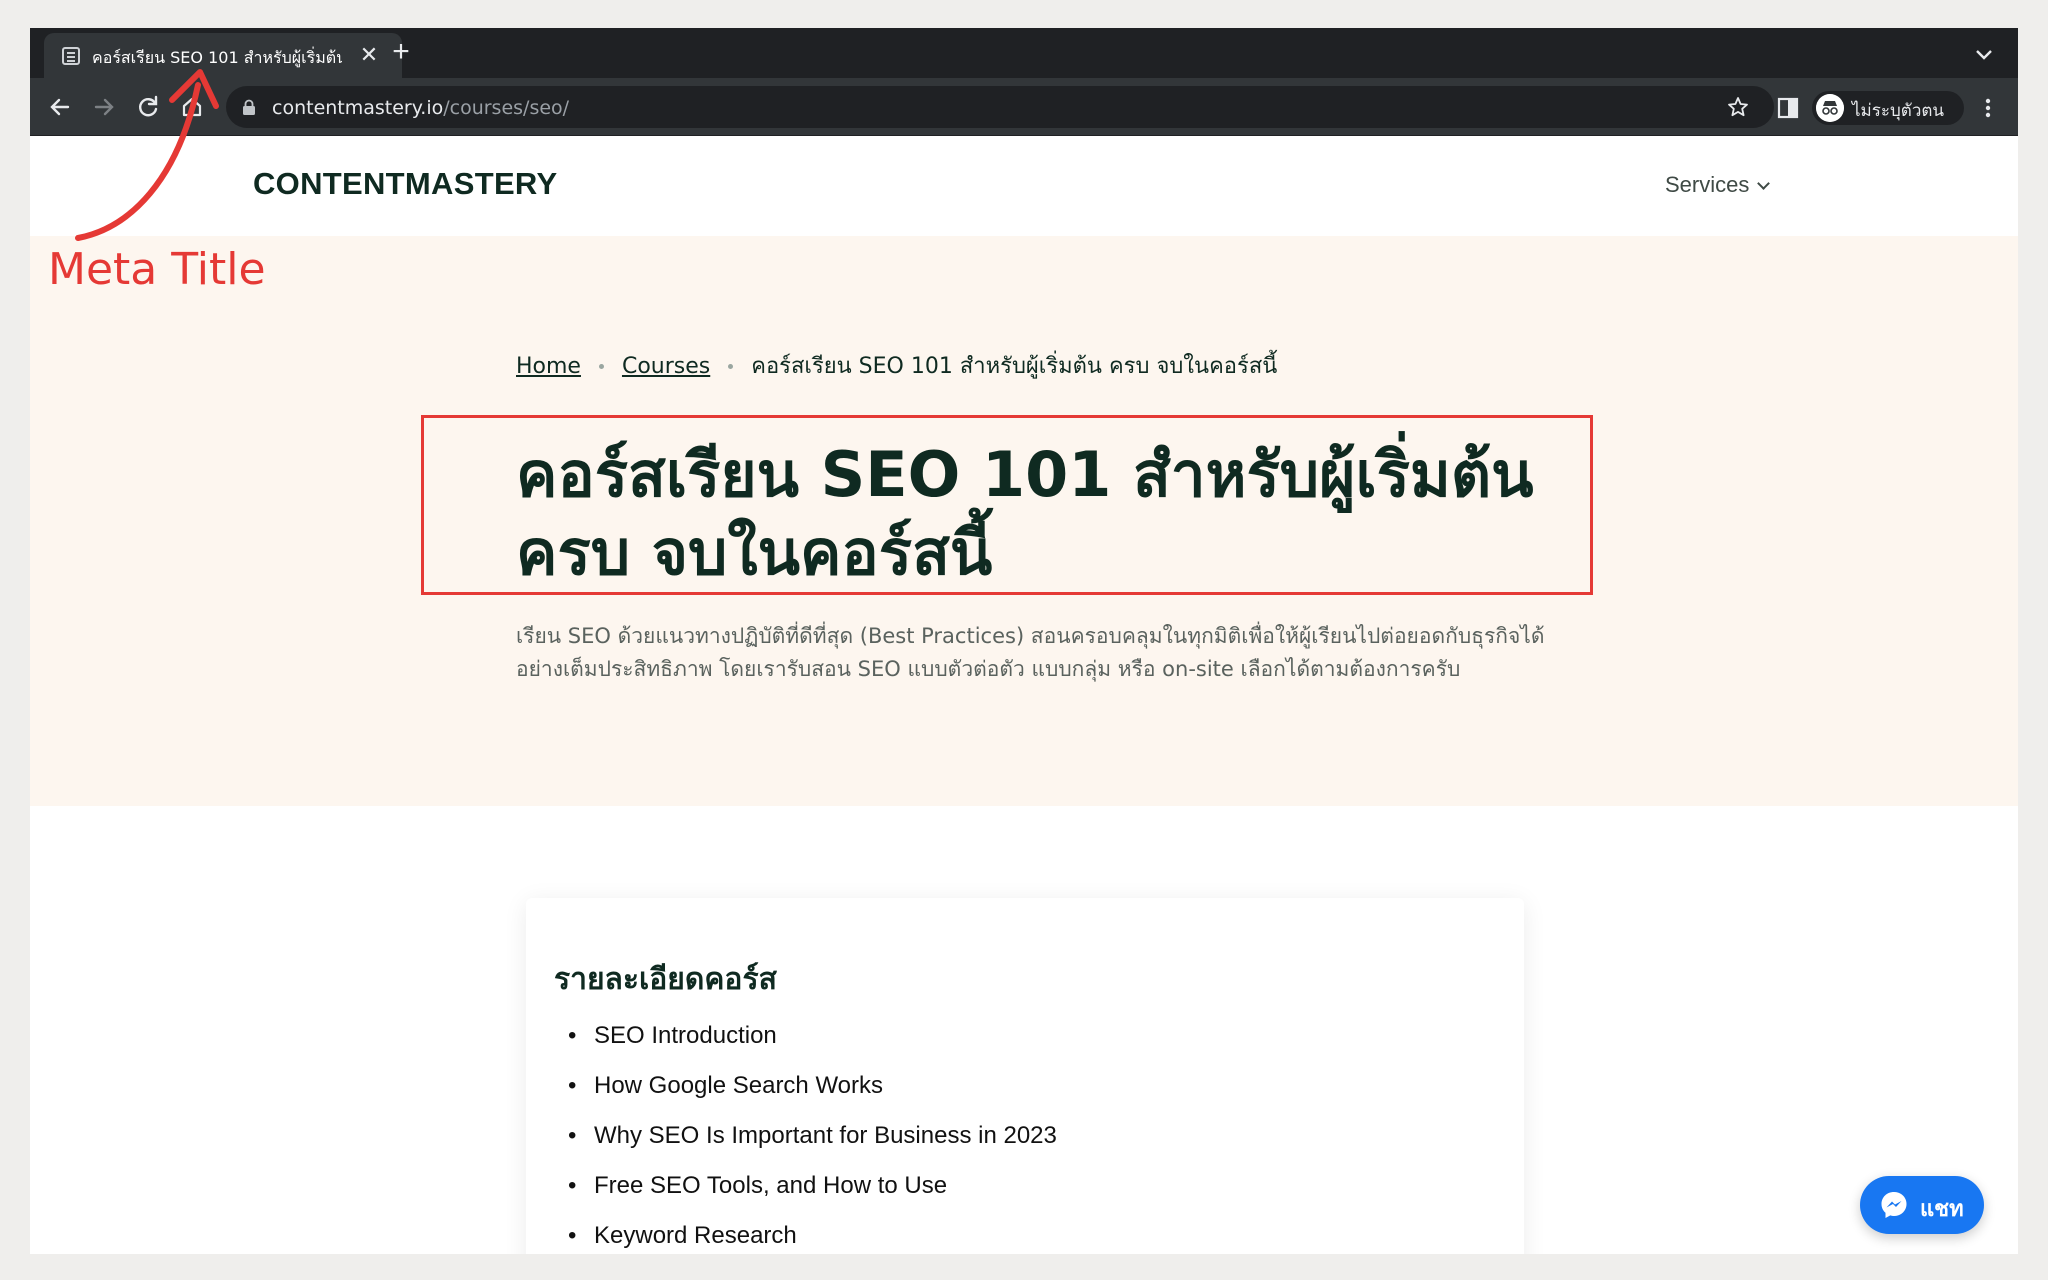  Describe the element at coordinates (805, 1238) in the screenshot. I see `list-item: Keyword Research` at that location.